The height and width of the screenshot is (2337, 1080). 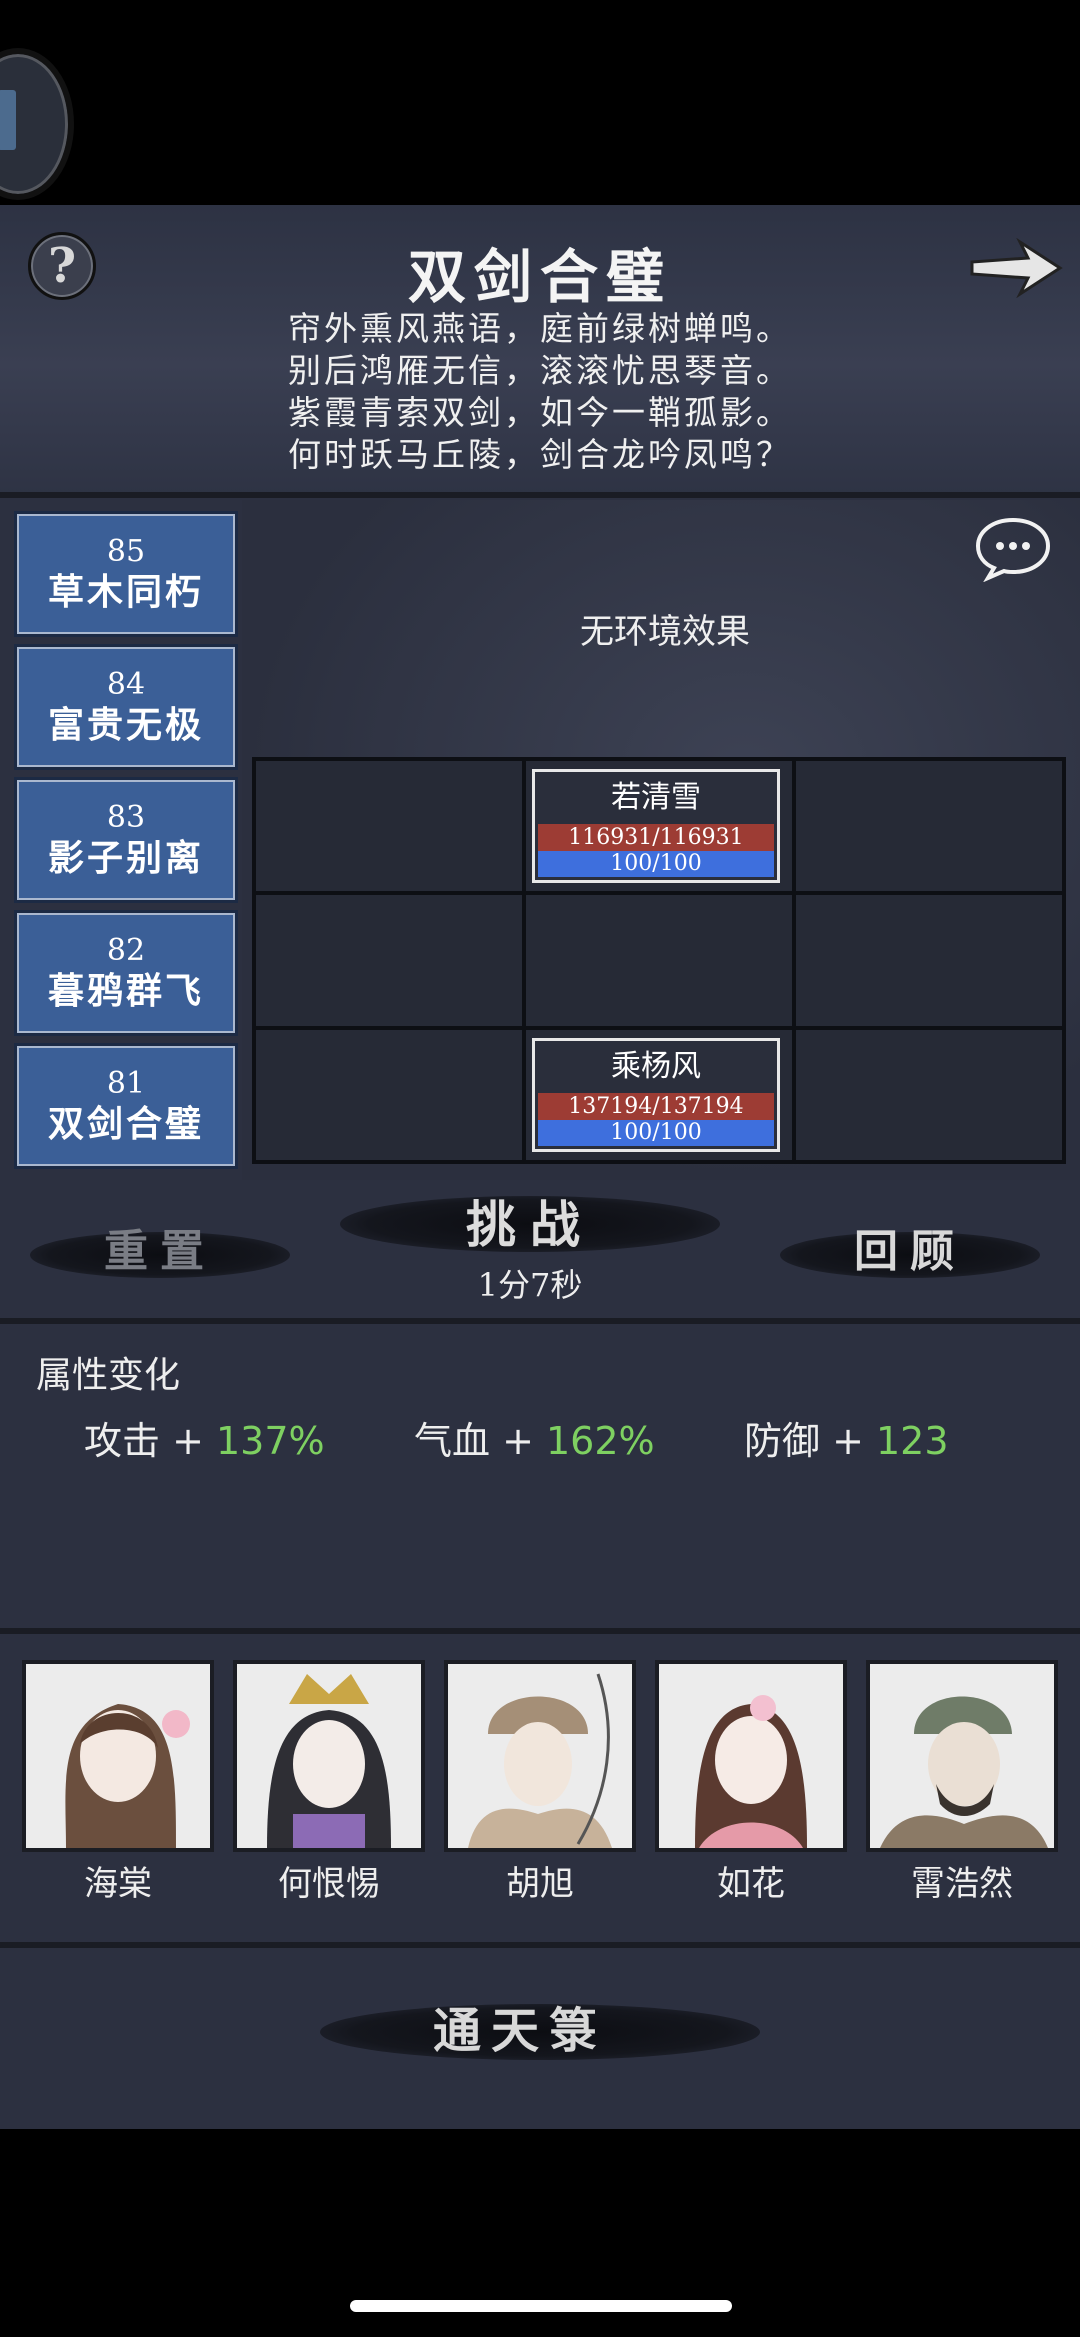 I want to click on stage-item-85: 85 草木同朽, so click(x=126, y=574).